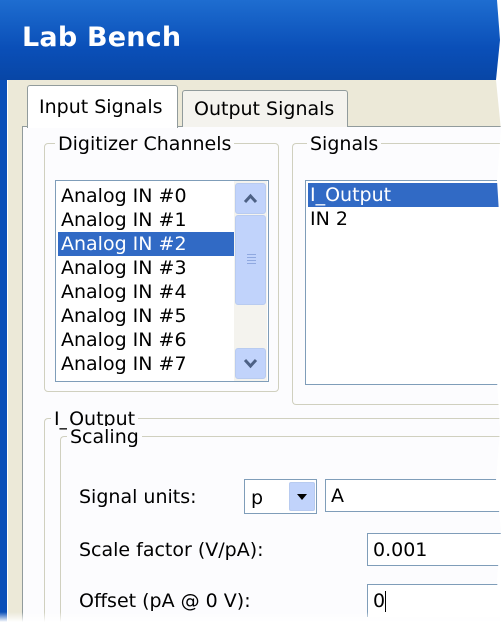 The image size is (501, 622). I want to click on scale-factor-label: Scale factor (V/pA):, so click(171, 550).